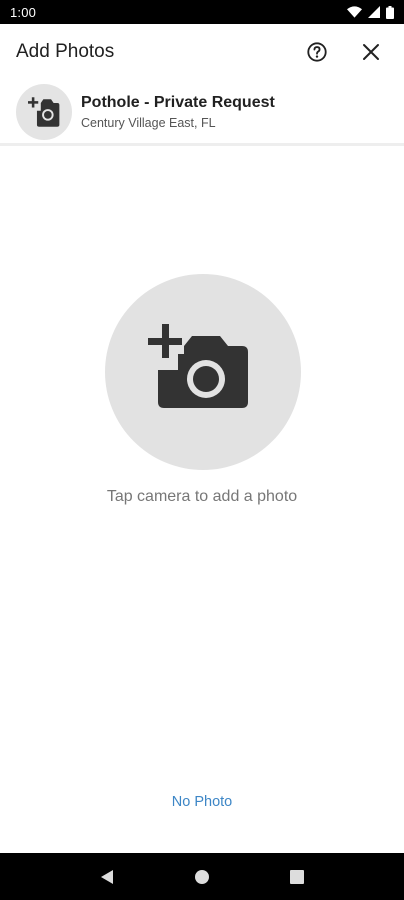  I want to click on nav-bar, so click(202, 876).